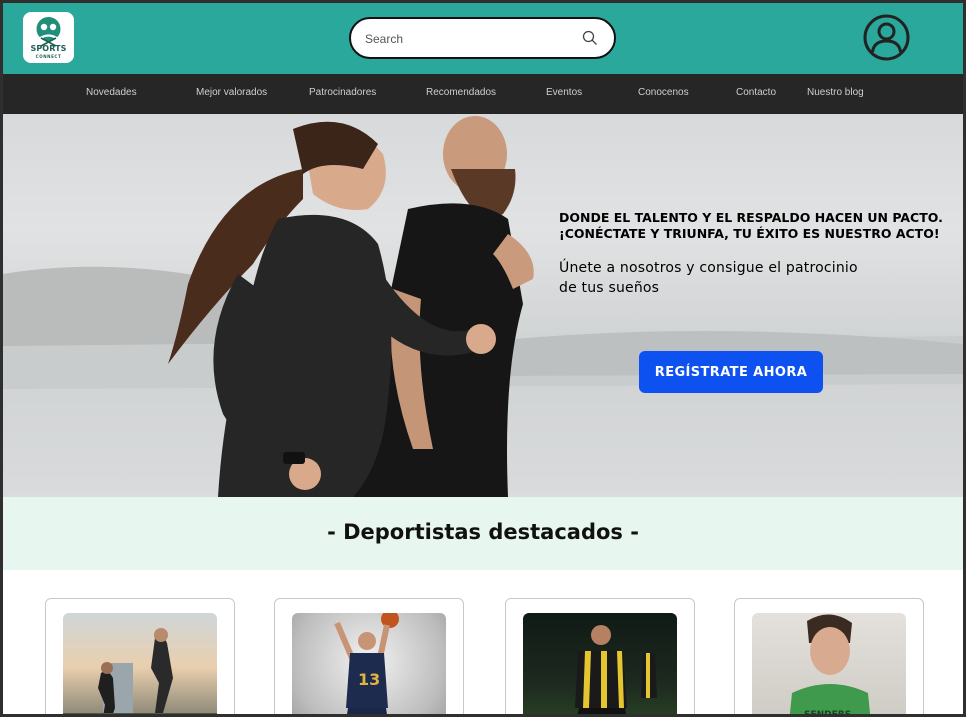 This screenshot has height=717, width=966. I want to click on featured-athletes-title: - Deportistas destacados -, so click(483, 532).